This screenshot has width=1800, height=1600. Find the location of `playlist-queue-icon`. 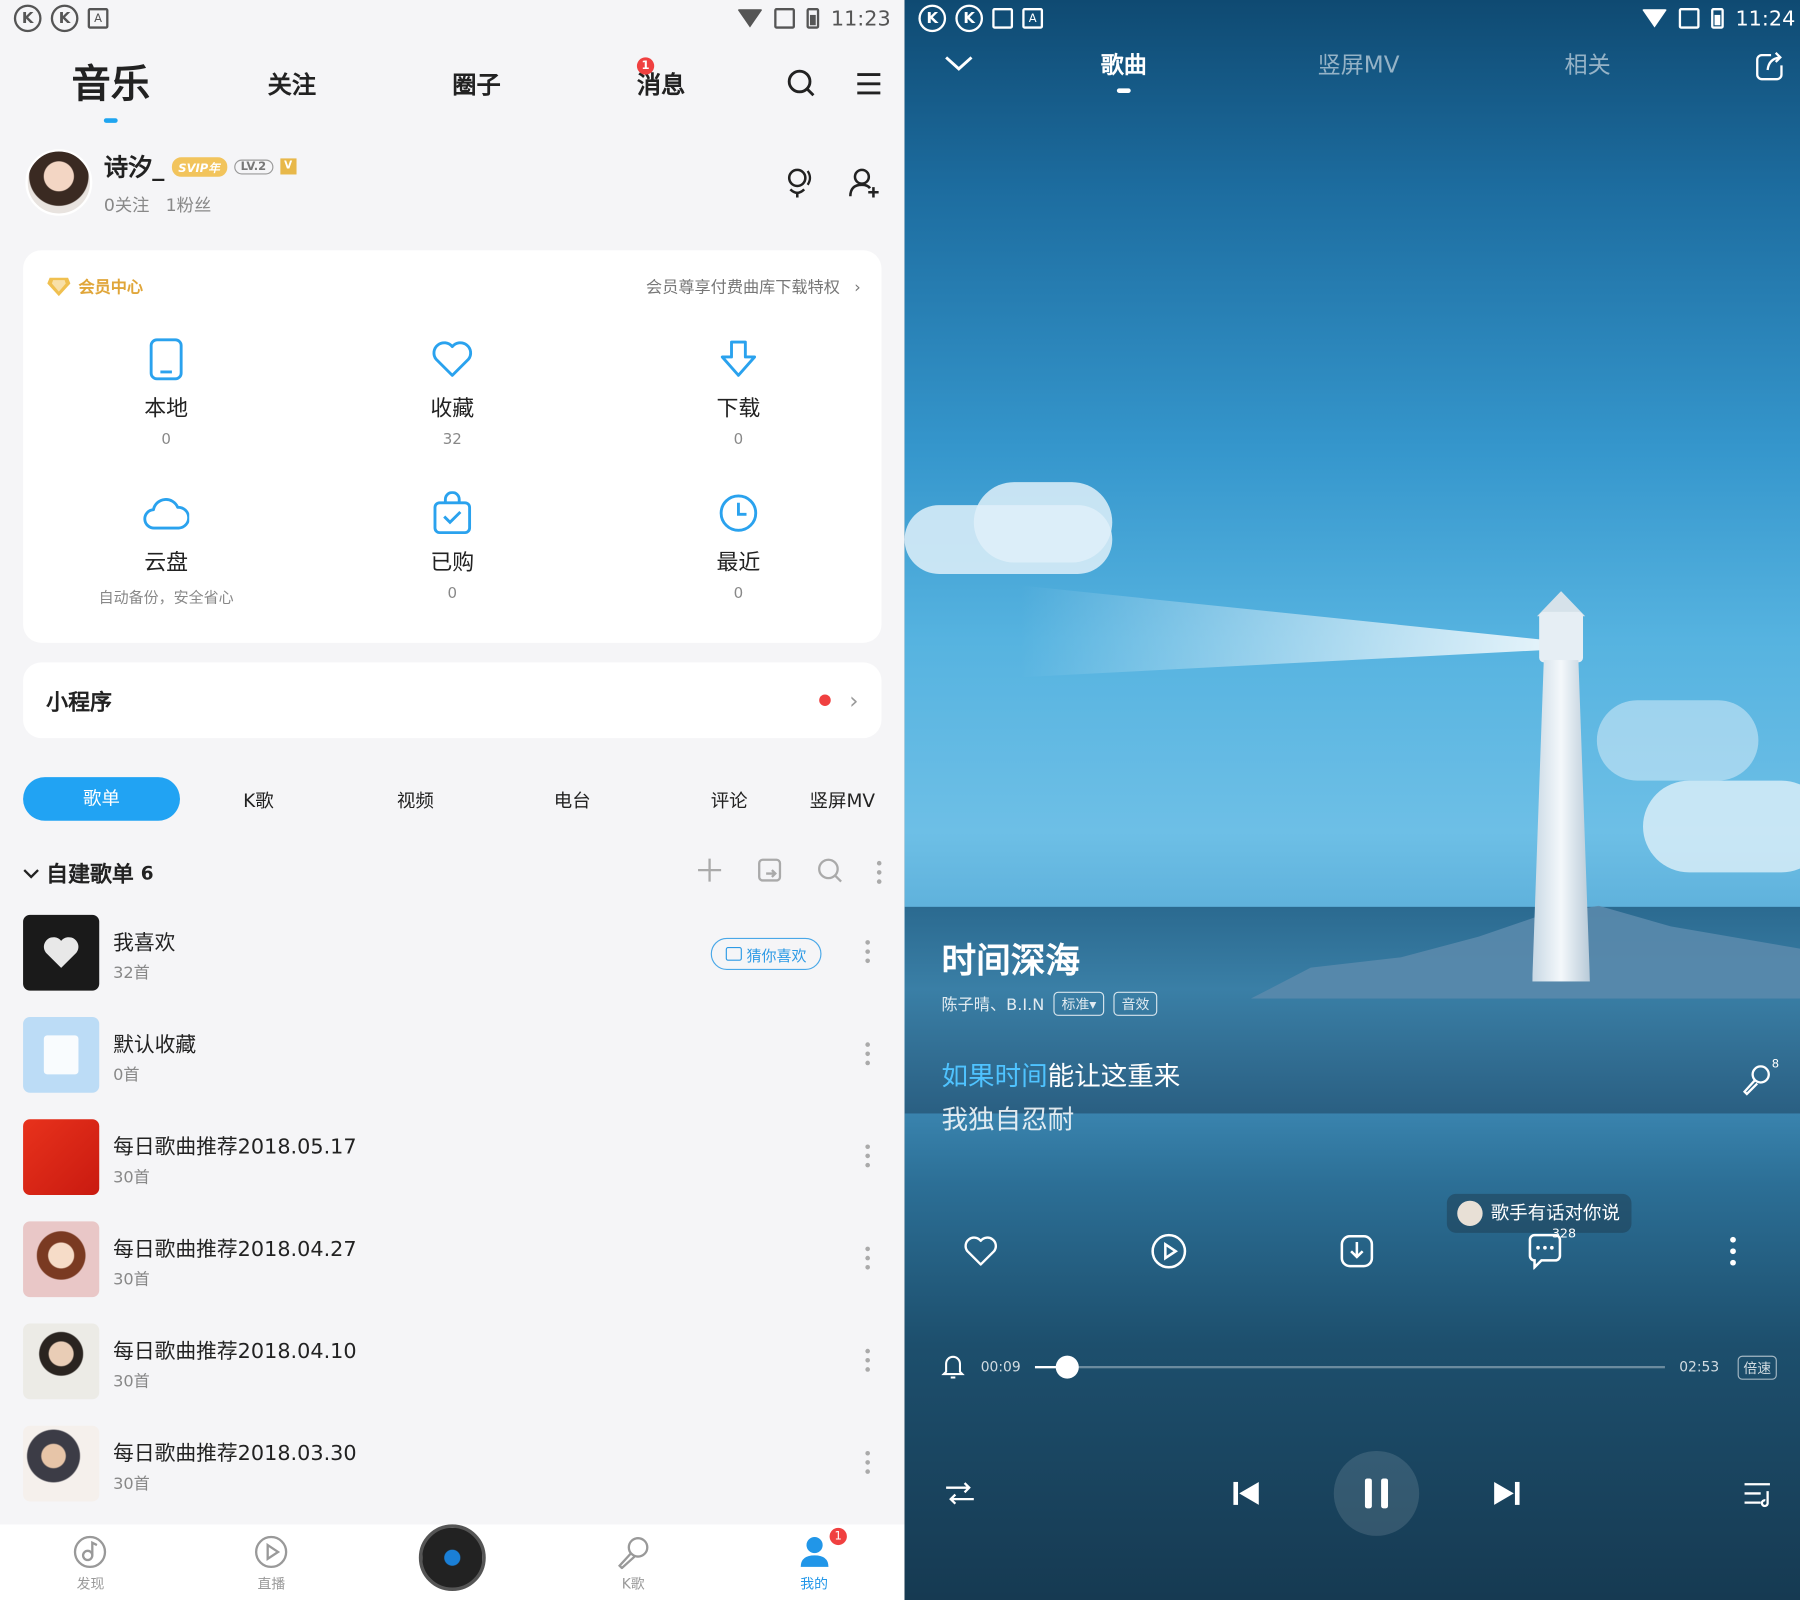

playlist-queue-icon is located at coordinates (1758, 1494).